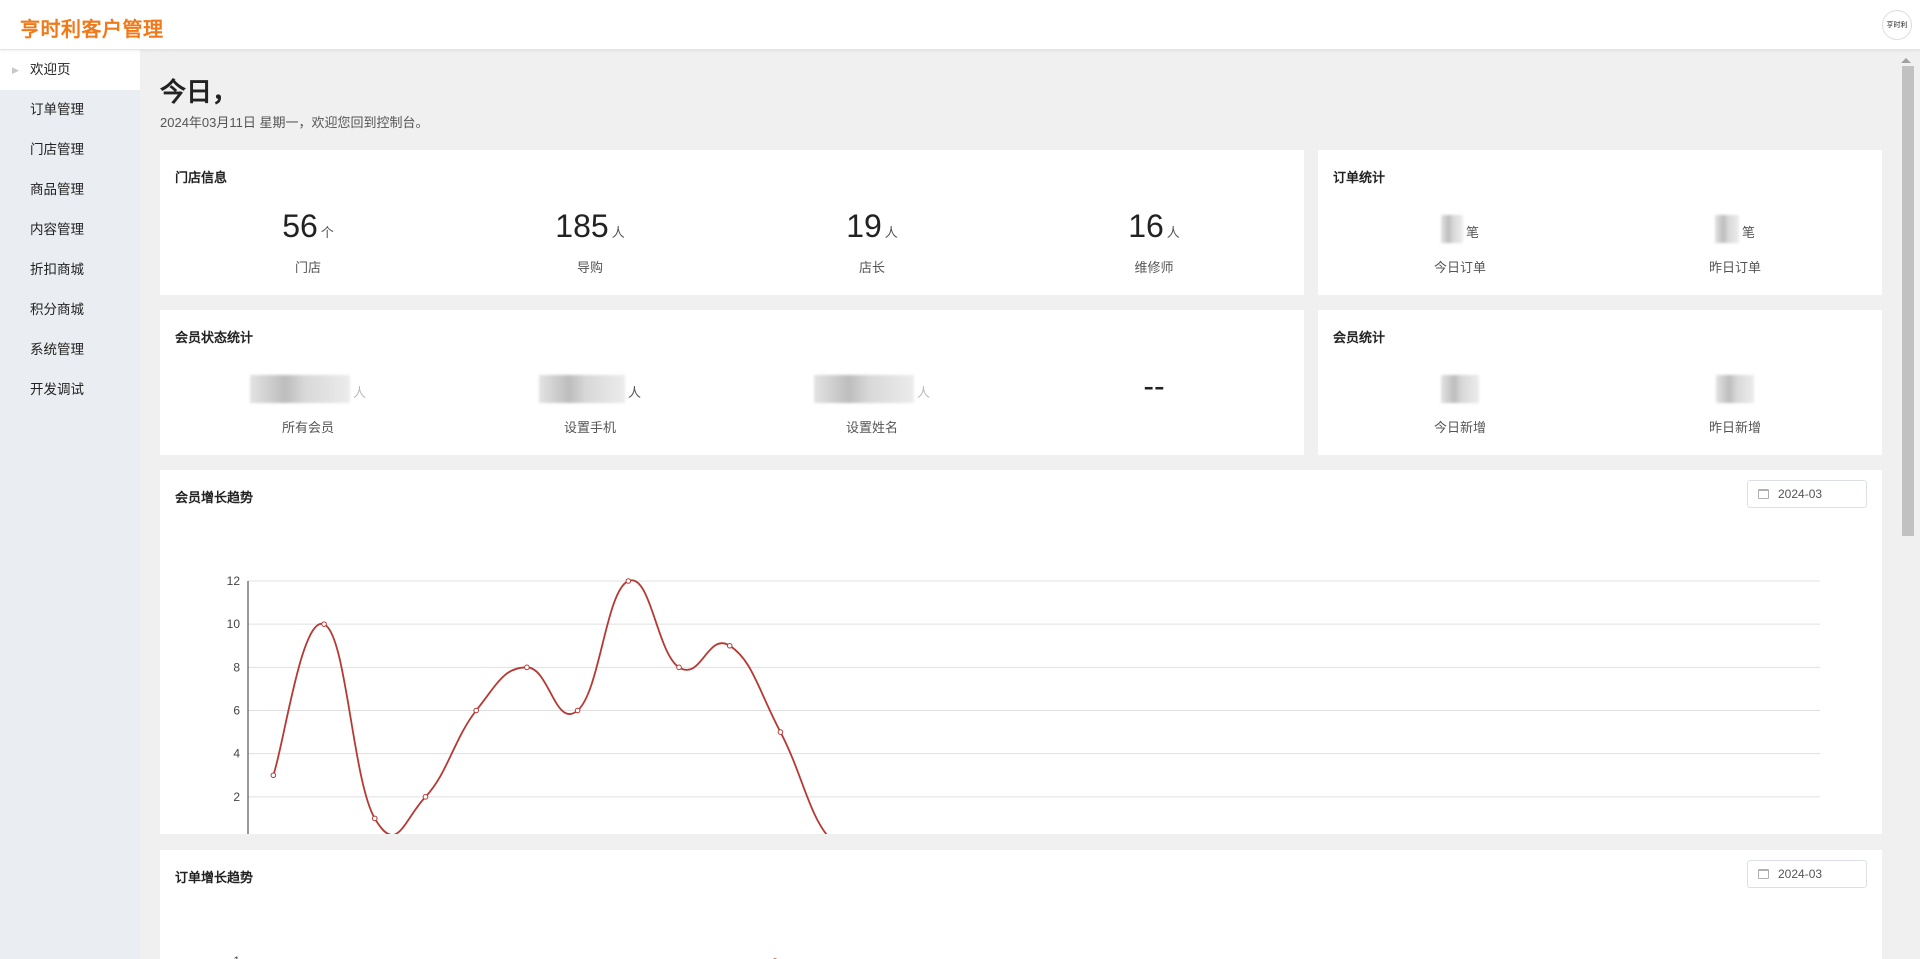  Describe the element at coordinates (1459, 427) in the screenshot. I see `stat-label: 今日新增` at that location.